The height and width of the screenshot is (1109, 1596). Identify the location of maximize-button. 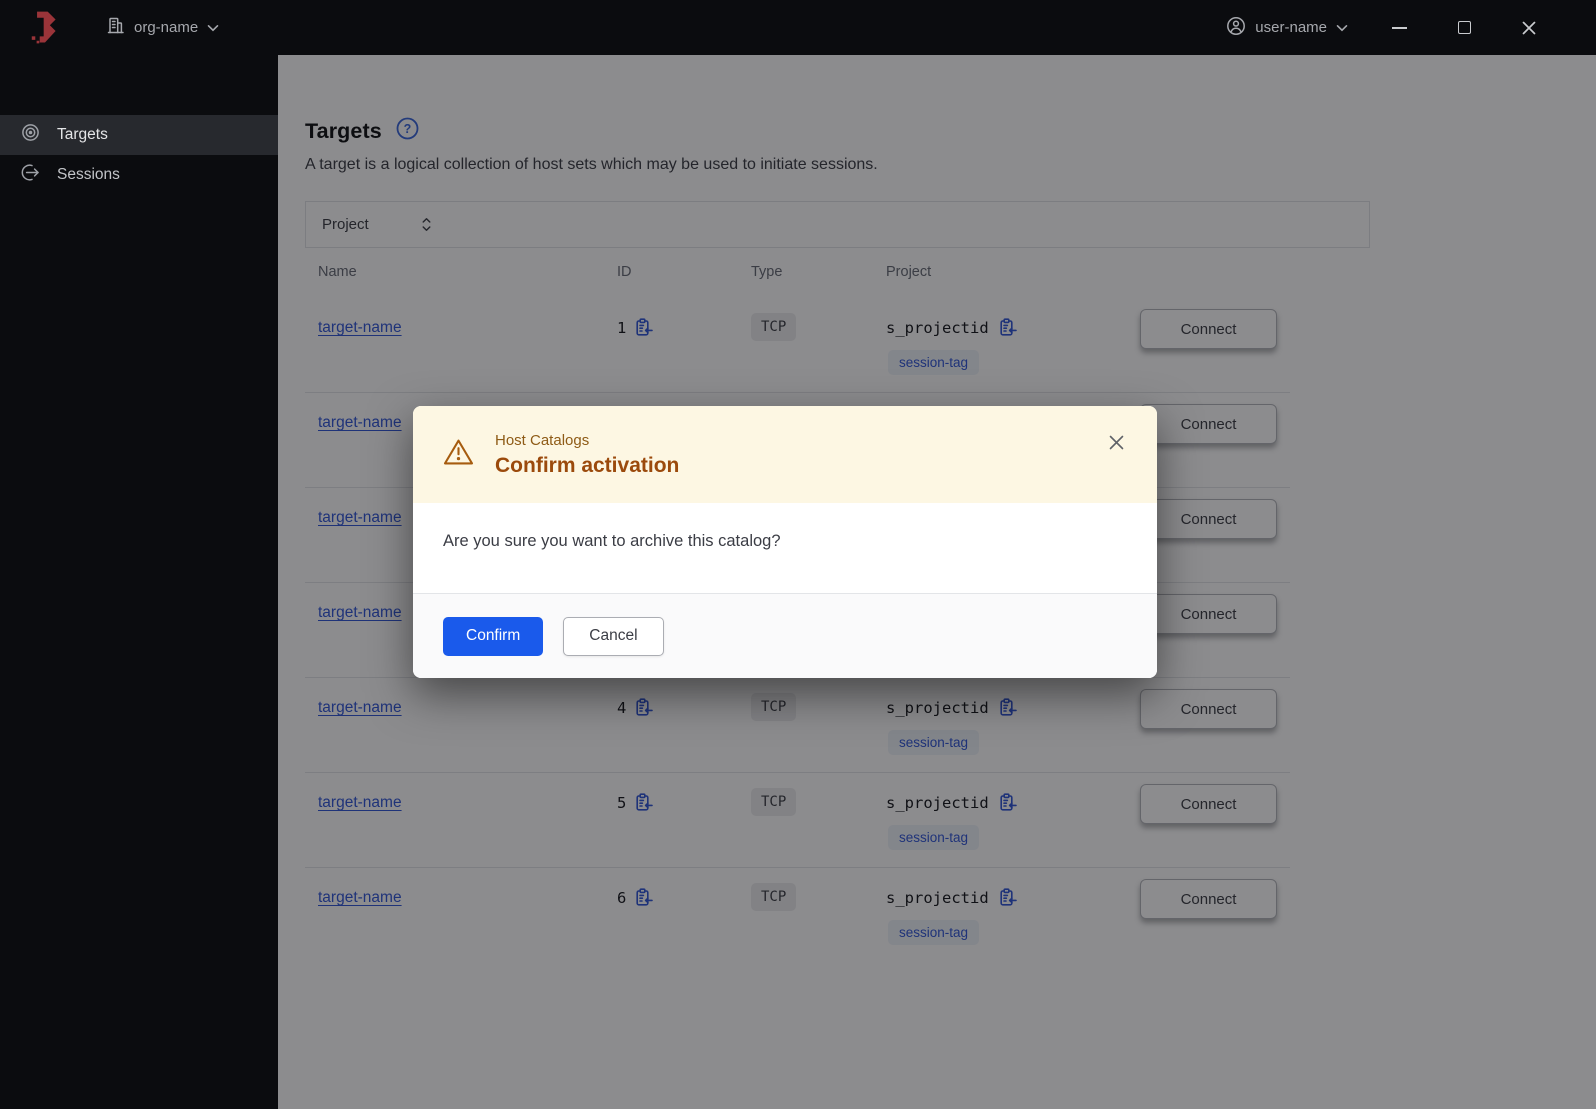
(1464, 28).